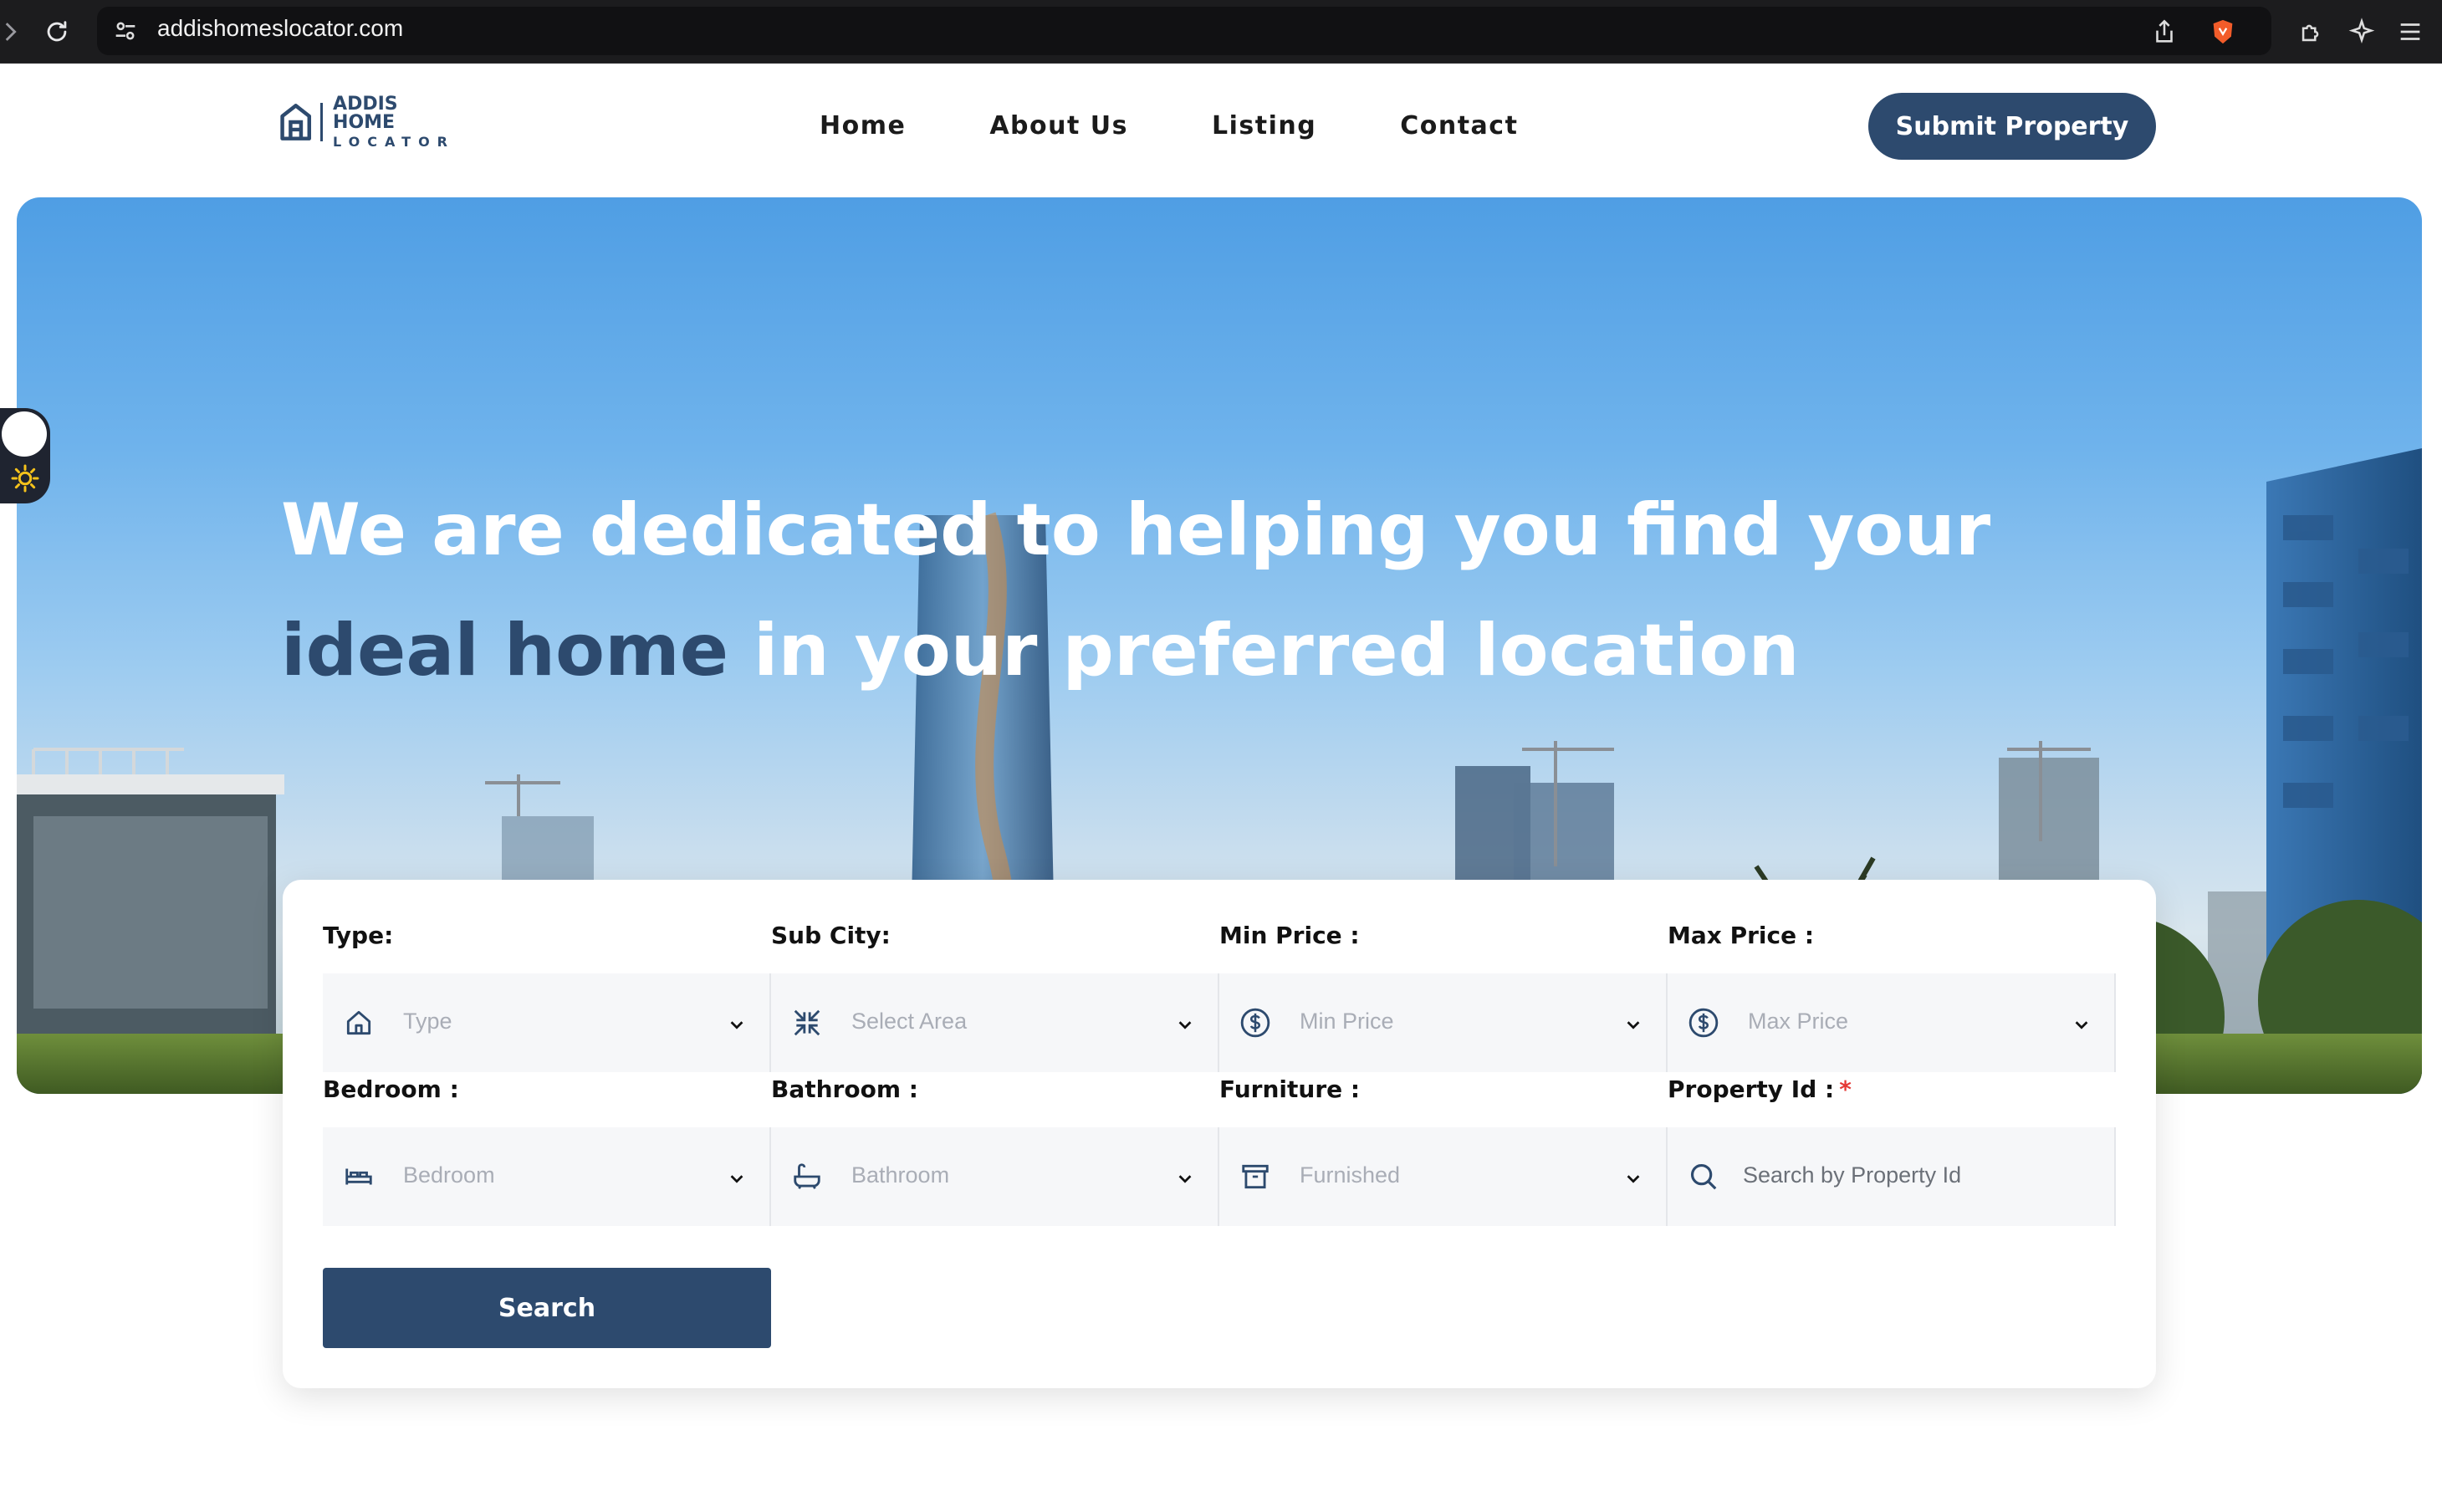 This screenshot has height=1512, width=2442. Describe the element at coordinates (547, 1308) in the screenshot. I see `search-button: Search` at that location.